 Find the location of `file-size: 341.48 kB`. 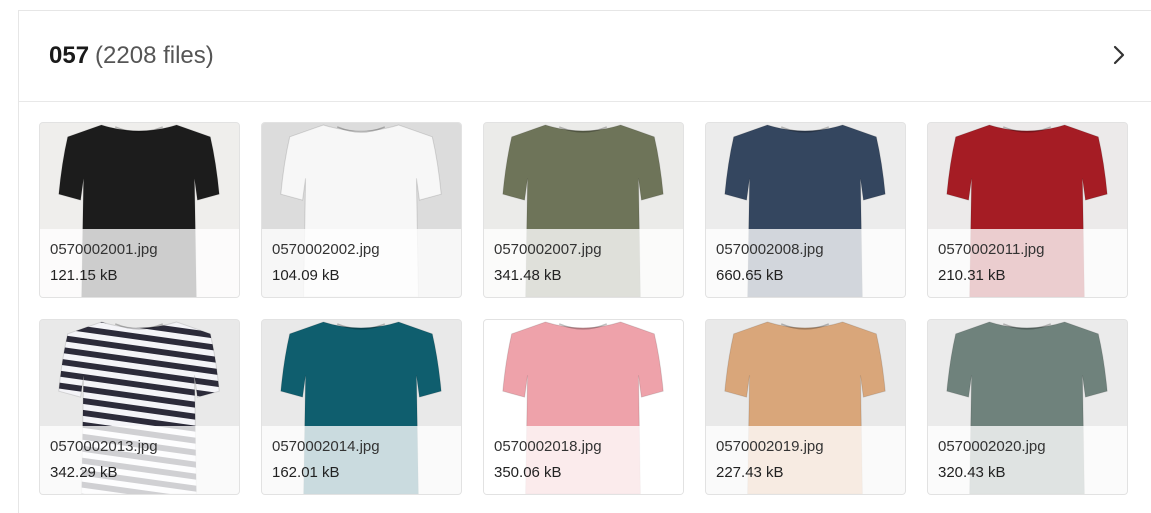

file-size: 341.48 kB is located at coordinates (528, 275).